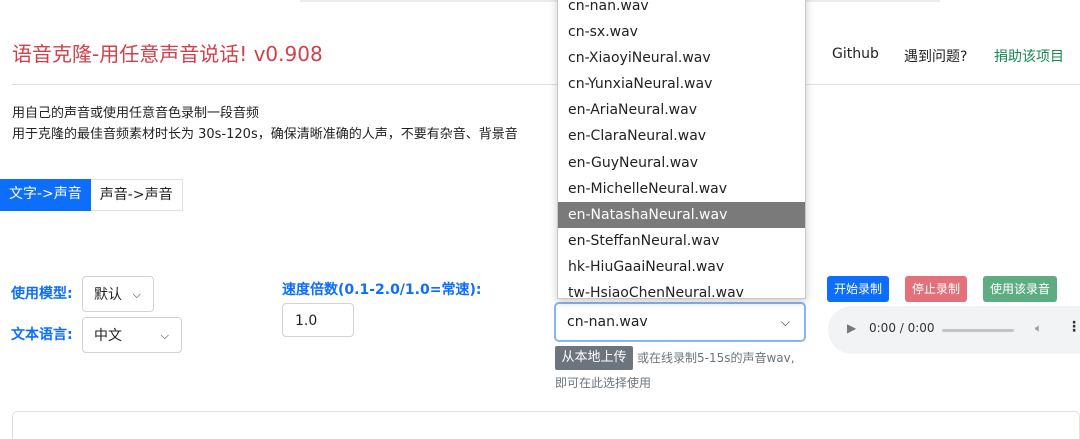 The image size is (1080, 439). What do you see at coordinates (382, 290) in the screenshot?
I see `speed-label: 速度倍数(0.1-2.0/1.0=常速):` at bounding box center [382, 290].